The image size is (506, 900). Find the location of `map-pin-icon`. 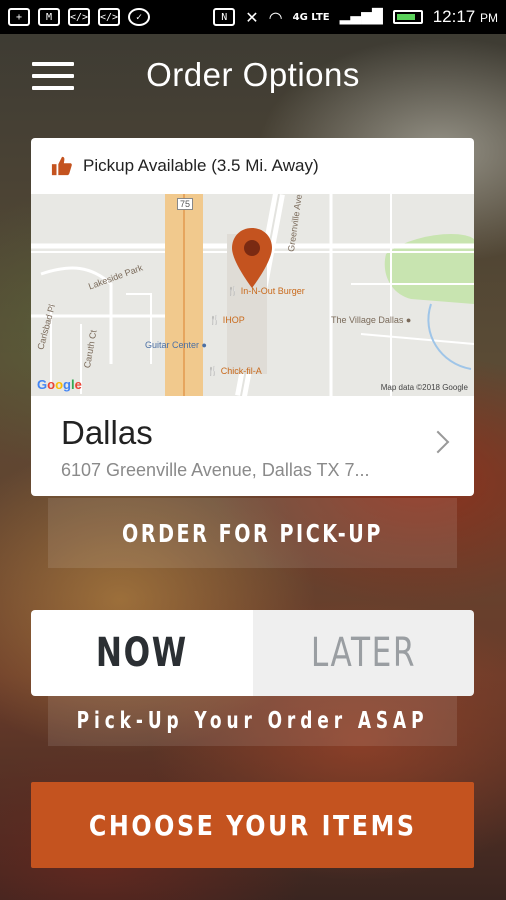

map-pin-icon is located at coordinates (252, 258).